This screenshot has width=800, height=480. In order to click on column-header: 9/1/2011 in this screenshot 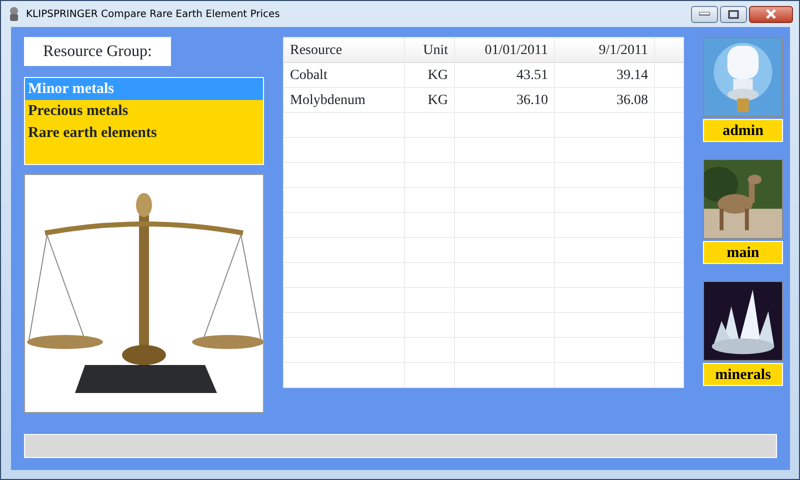, I will do `click(604, 50)`.